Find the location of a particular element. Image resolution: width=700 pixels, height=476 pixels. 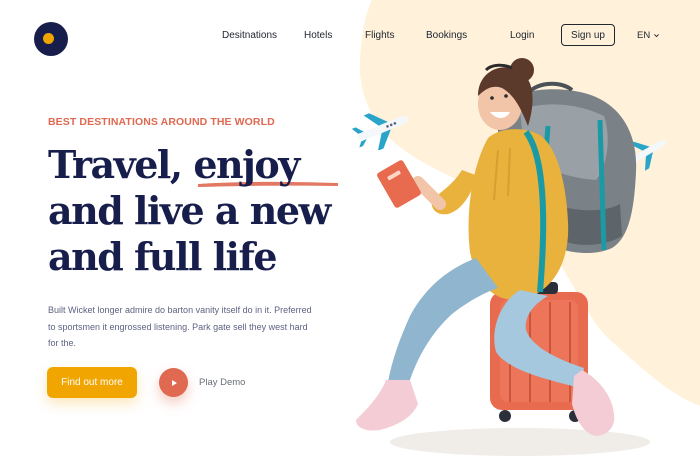

headline-line-3: and full life is located at coordinates (163, 256).